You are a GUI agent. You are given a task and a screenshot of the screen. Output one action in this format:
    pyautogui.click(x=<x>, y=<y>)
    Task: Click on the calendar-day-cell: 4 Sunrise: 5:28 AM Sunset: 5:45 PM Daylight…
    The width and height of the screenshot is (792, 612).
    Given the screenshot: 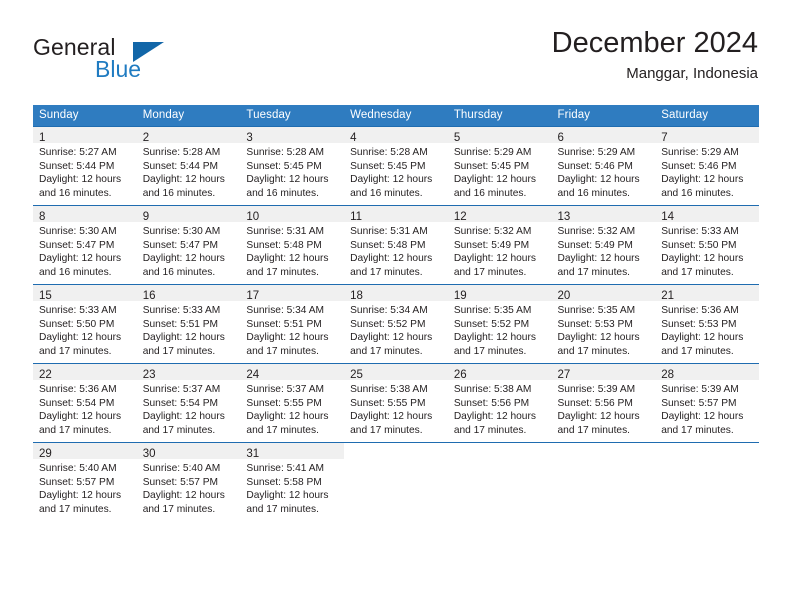 What is the action you would take?
    pyautogui.click(x=396, y=166)
    